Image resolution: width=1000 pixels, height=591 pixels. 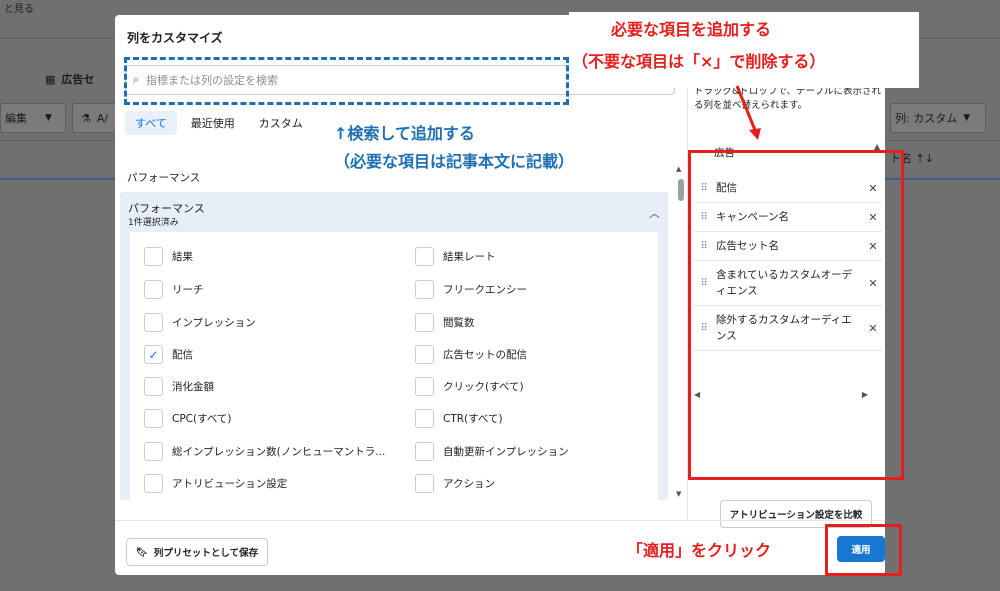 I want to click on tab-custom: カスタム, so click(x=281, y=123).